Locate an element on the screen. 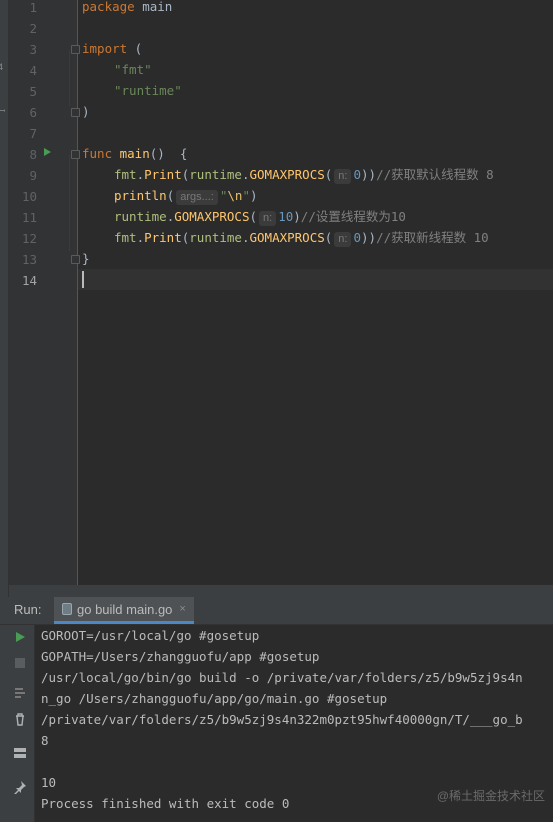 Image resolution: width=553 pixels, height=822 pixels. line-number: 6 is located at coordinates (33, 112).